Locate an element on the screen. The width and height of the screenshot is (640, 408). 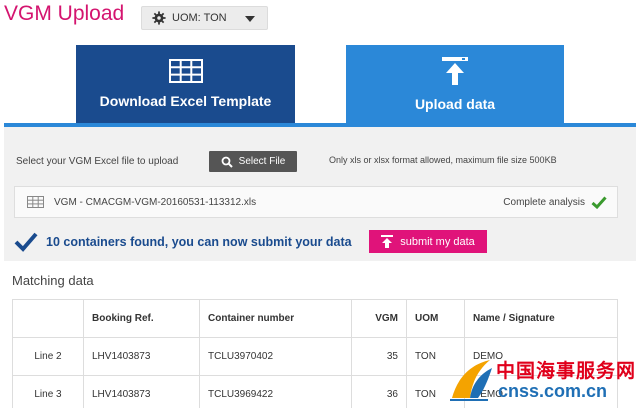
matching-data-title: Matching data is located at coordinates (53, 280).